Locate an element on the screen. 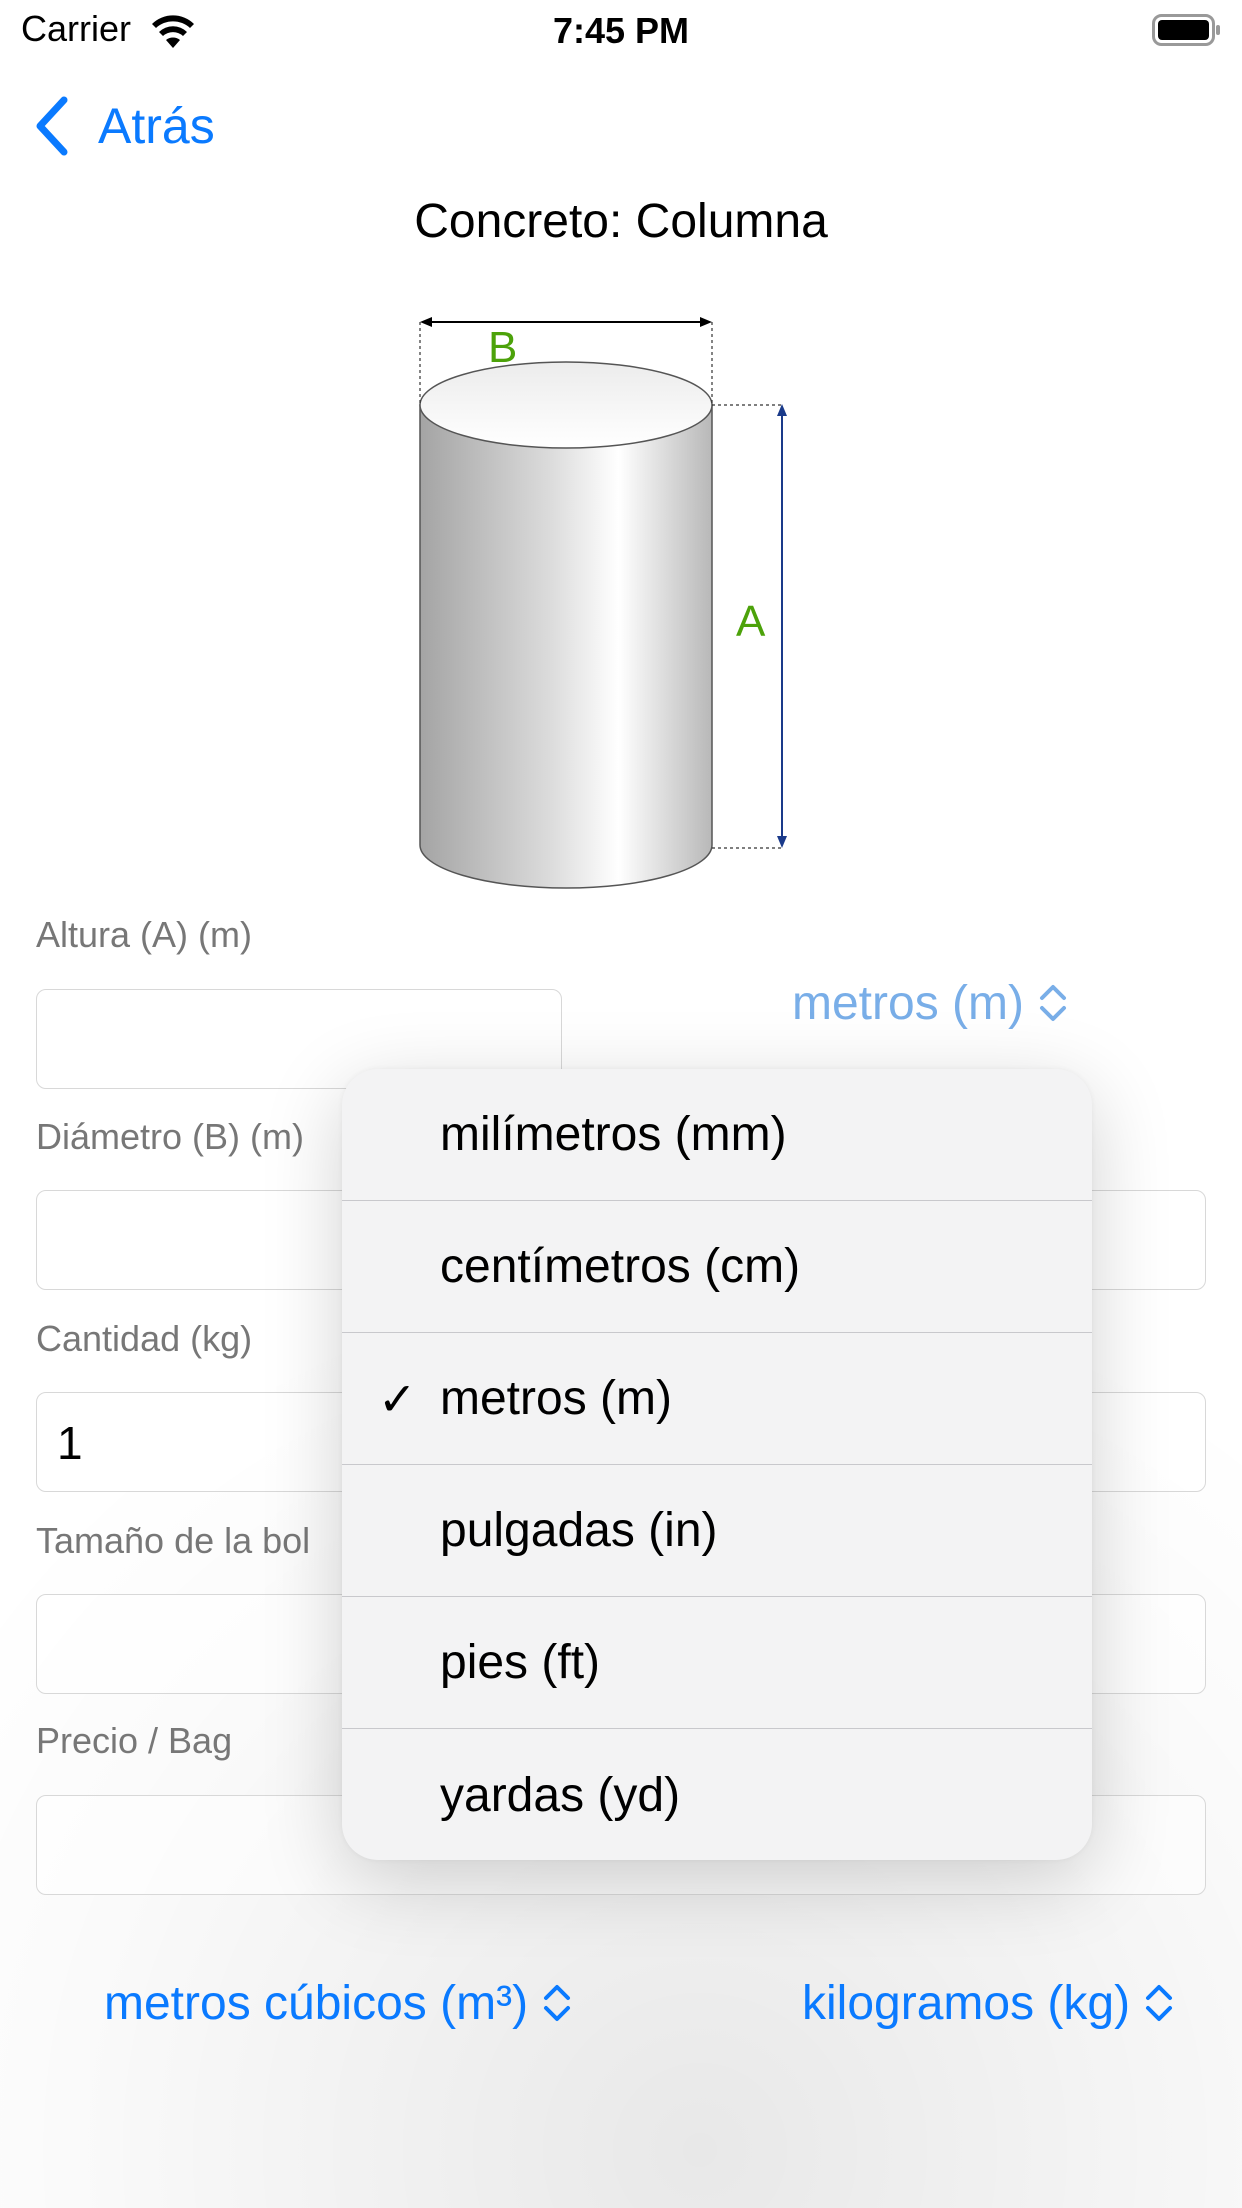 This screenshot has width=1242, height=2208. altura-unit-button: metros (m) is located at coordinates (930, 1003).